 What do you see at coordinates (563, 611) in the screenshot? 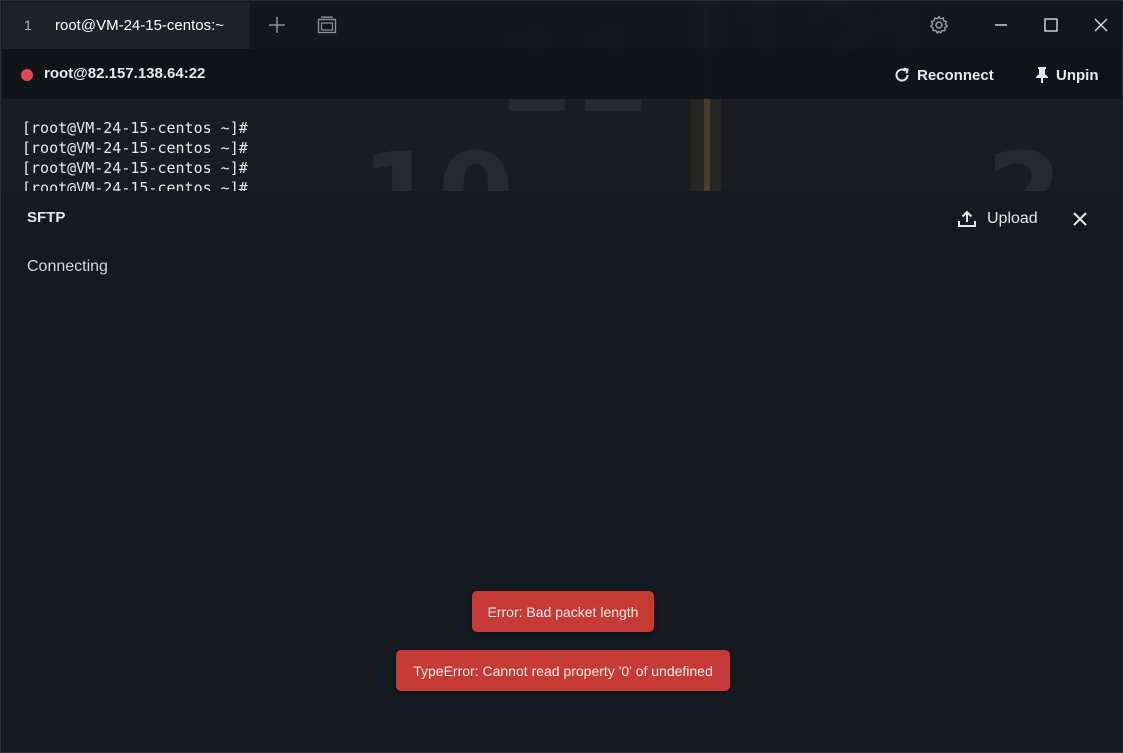
I see `error-toast: Error: Bad packet length` at bounding box center [563, 611].